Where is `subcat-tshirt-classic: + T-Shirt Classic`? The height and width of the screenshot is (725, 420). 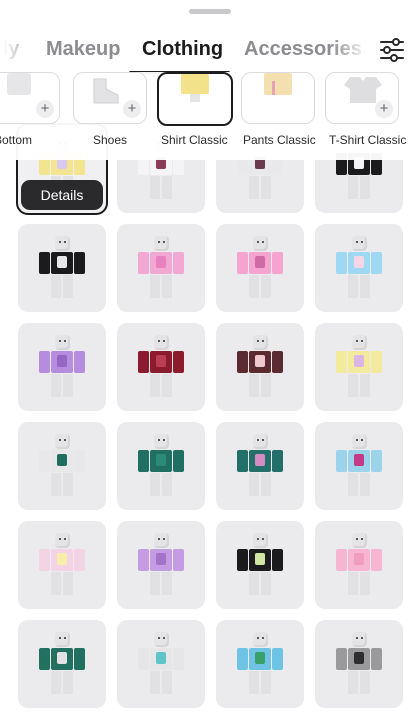 subcat-tshirt-classic: + T-Shirt Classic is located at coordinates (365, 109).